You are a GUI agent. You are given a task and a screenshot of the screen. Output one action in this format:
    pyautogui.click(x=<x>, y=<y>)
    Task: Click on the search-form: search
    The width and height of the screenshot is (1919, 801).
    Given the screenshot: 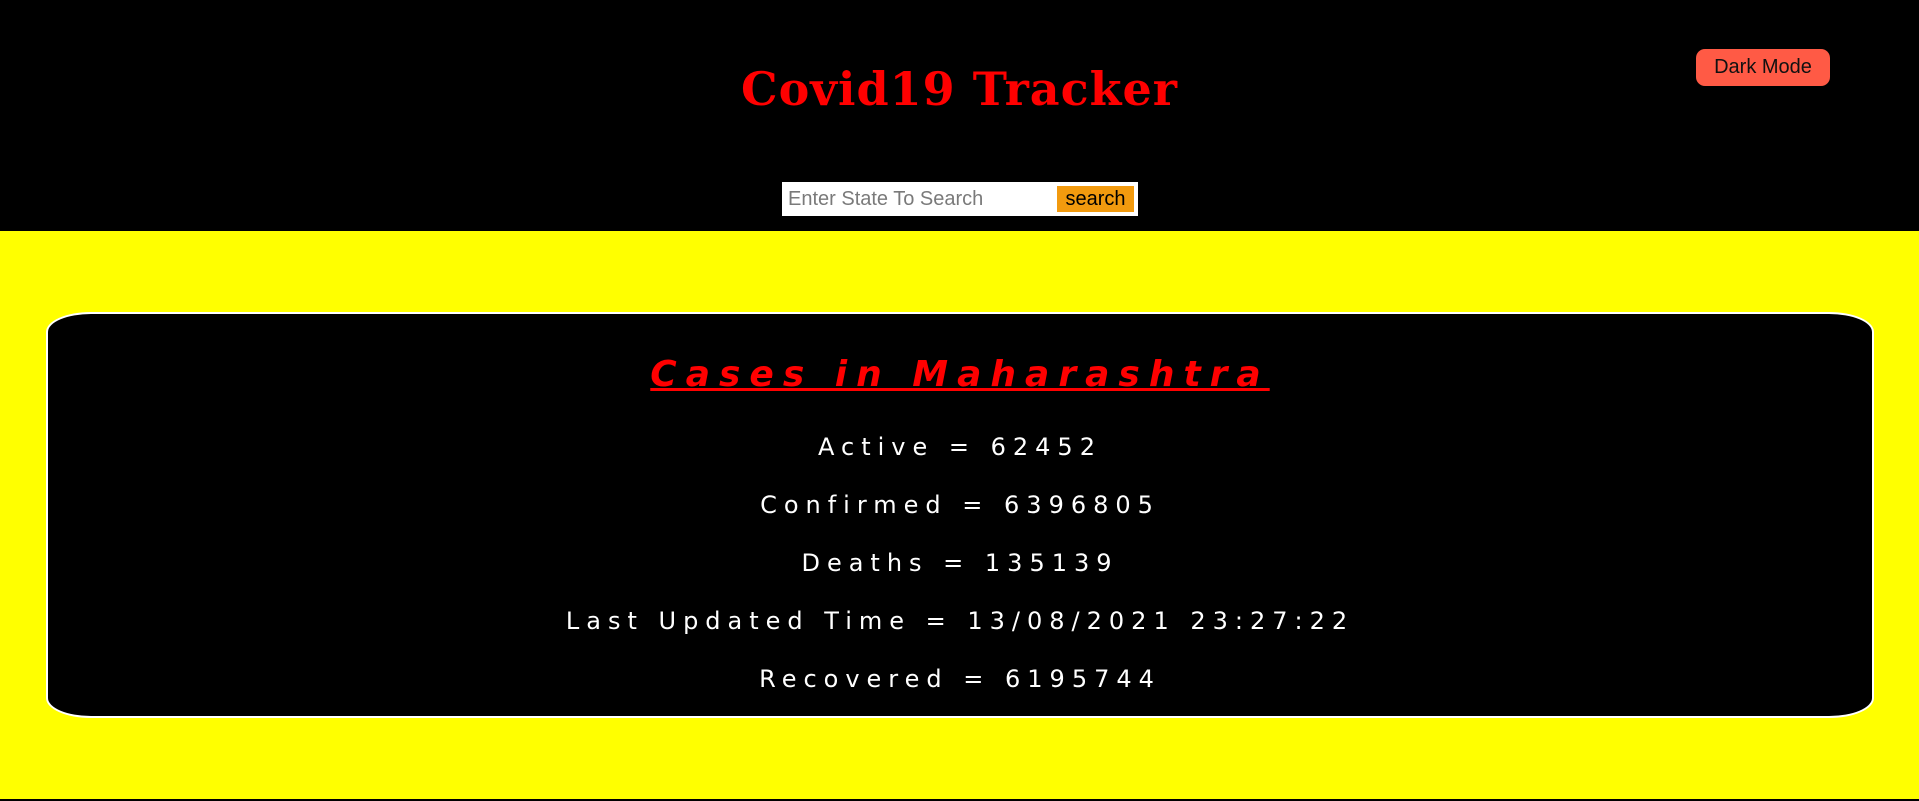 What is the action you would take?
    pyautogui.click(x=960, y=199)
    